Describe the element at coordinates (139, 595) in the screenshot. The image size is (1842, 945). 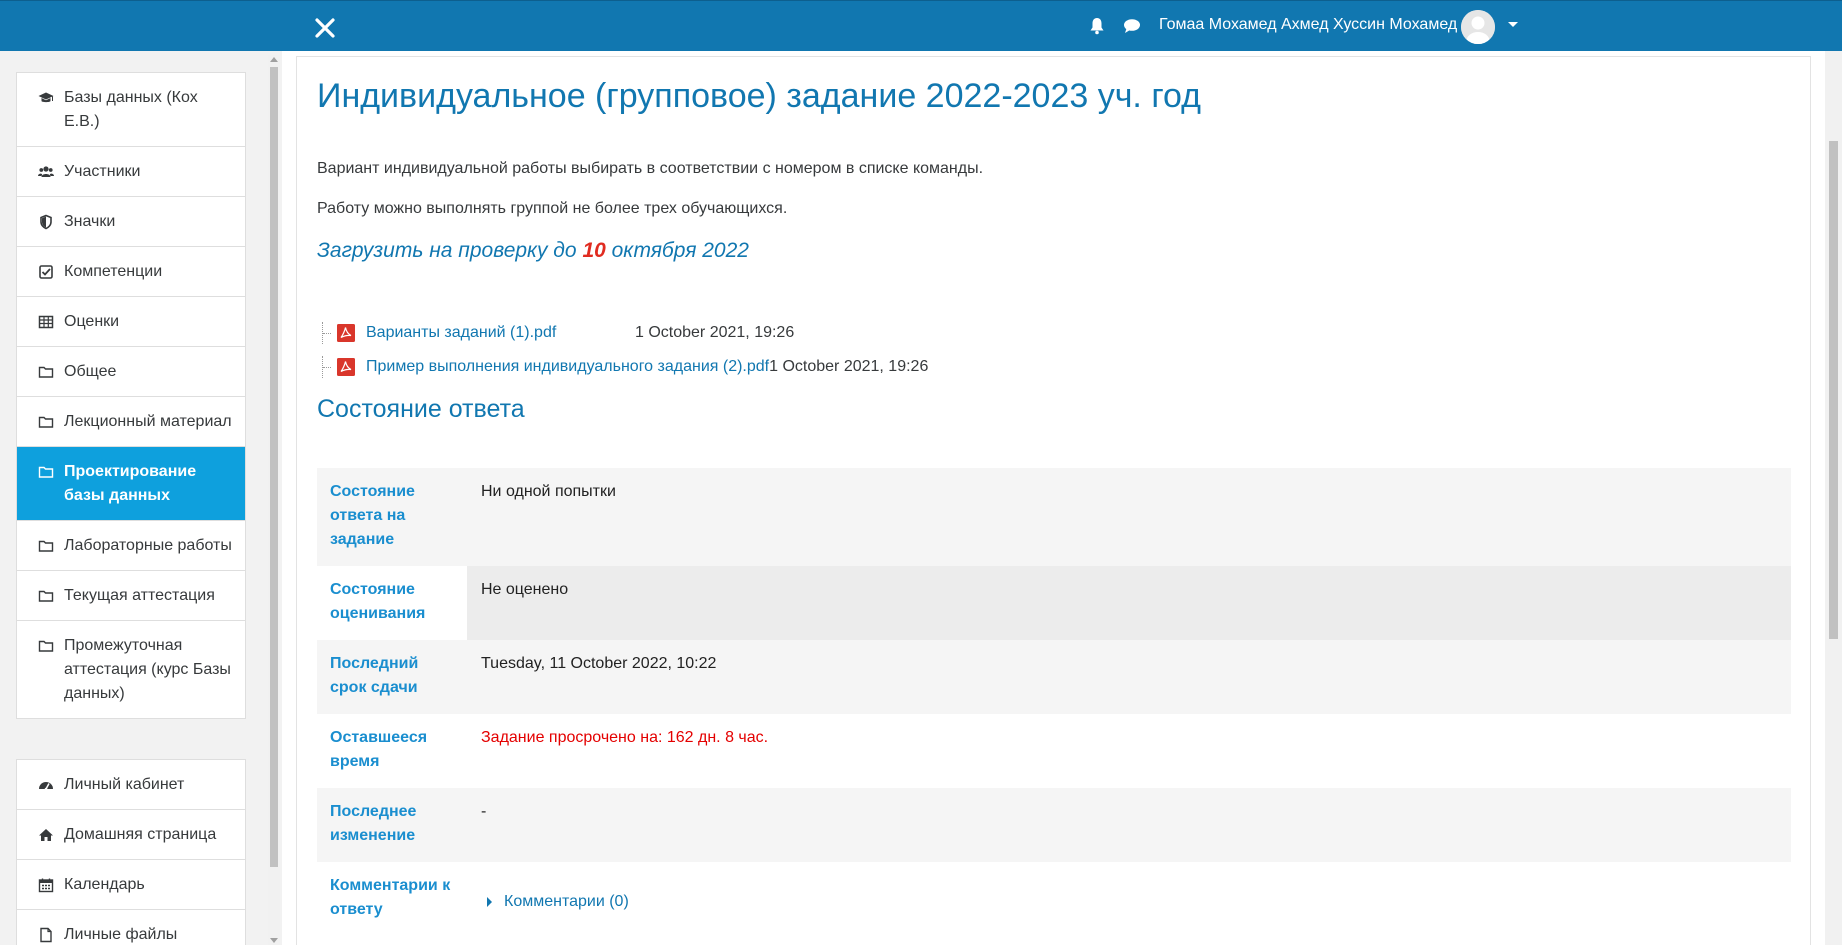
I see `sidebar-item-label: Текущая аттестация` at that location.